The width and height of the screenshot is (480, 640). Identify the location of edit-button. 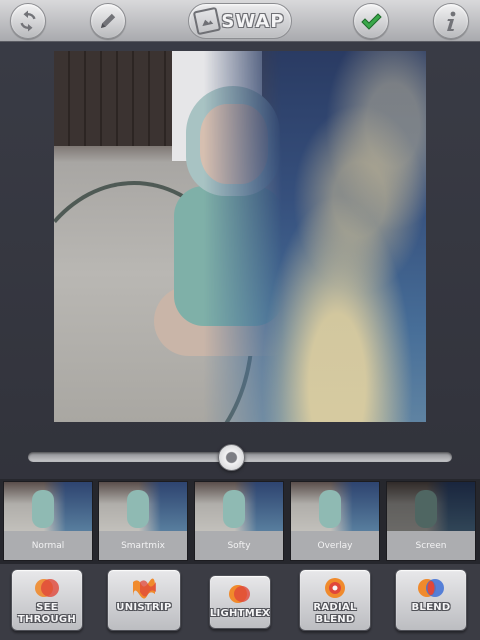
(108, 21).